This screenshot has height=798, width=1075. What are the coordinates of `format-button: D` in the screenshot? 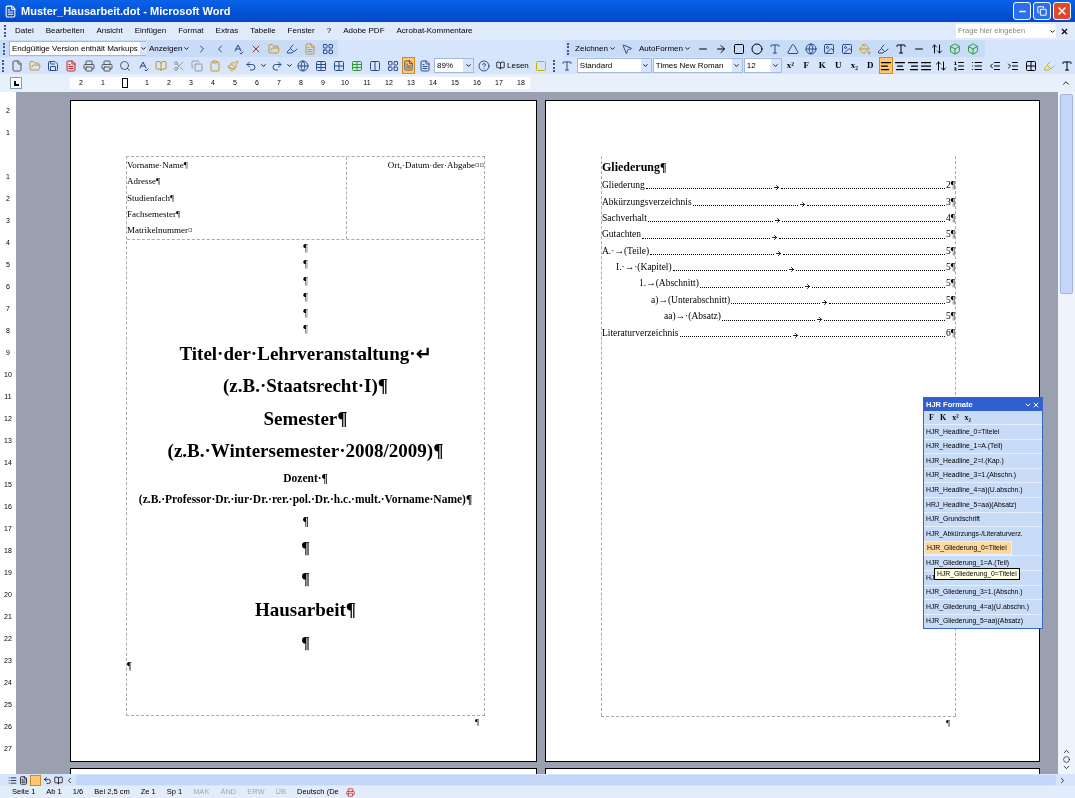 It's located at (870, 65).